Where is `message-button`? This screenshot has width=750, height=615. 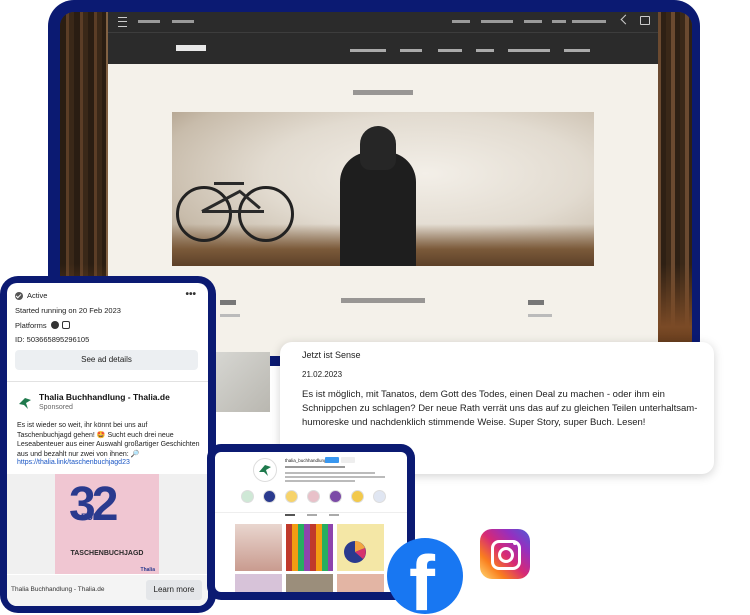 message-button is located at coordinates (348, 460).